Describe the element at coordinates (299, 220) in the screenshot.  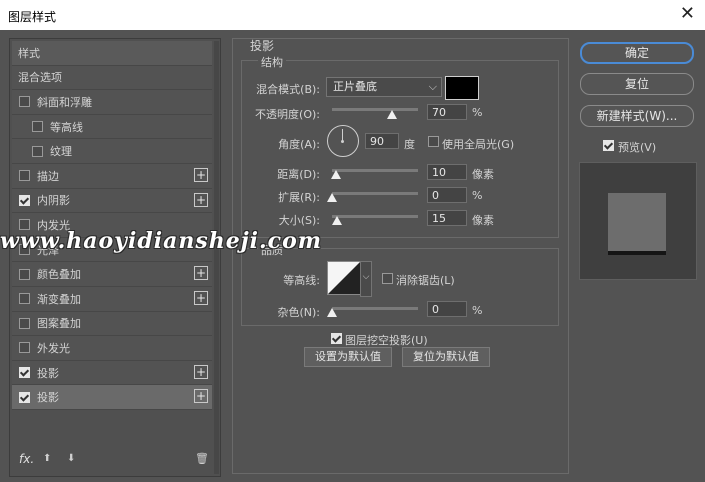
I see `size-label: 大小(S):` at that location.